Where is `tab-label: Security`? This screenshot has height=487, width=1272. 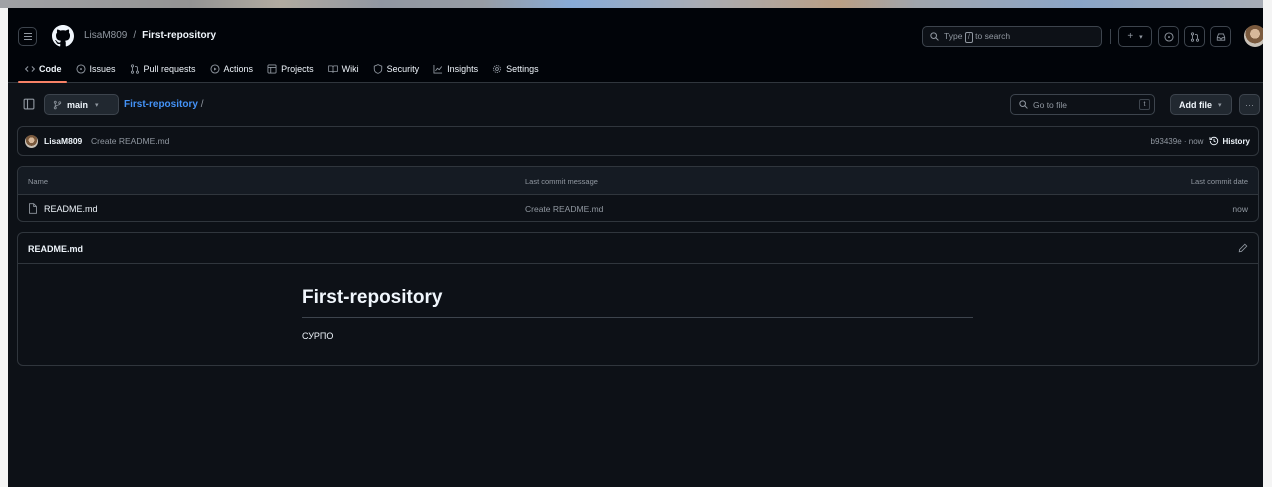 tab-label: Security is located at coordinates (403, 69).